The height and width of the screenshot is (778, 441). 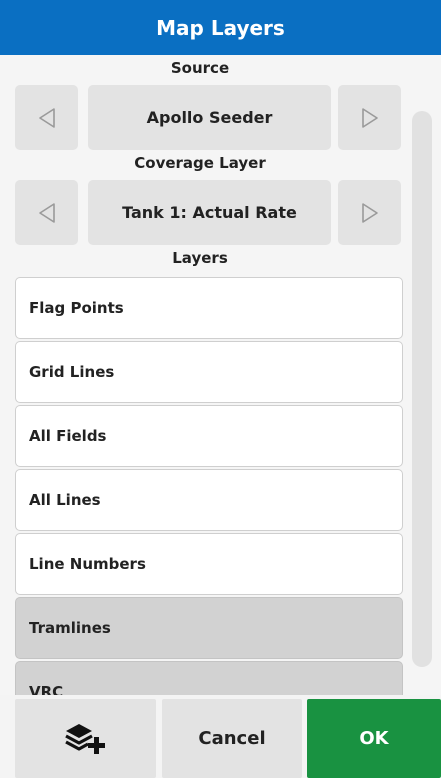 What do you see at coordinates (209, 308) in the screenshot?
I see `layer-flag-points: Flag Points` at bounding box center [209, 308].